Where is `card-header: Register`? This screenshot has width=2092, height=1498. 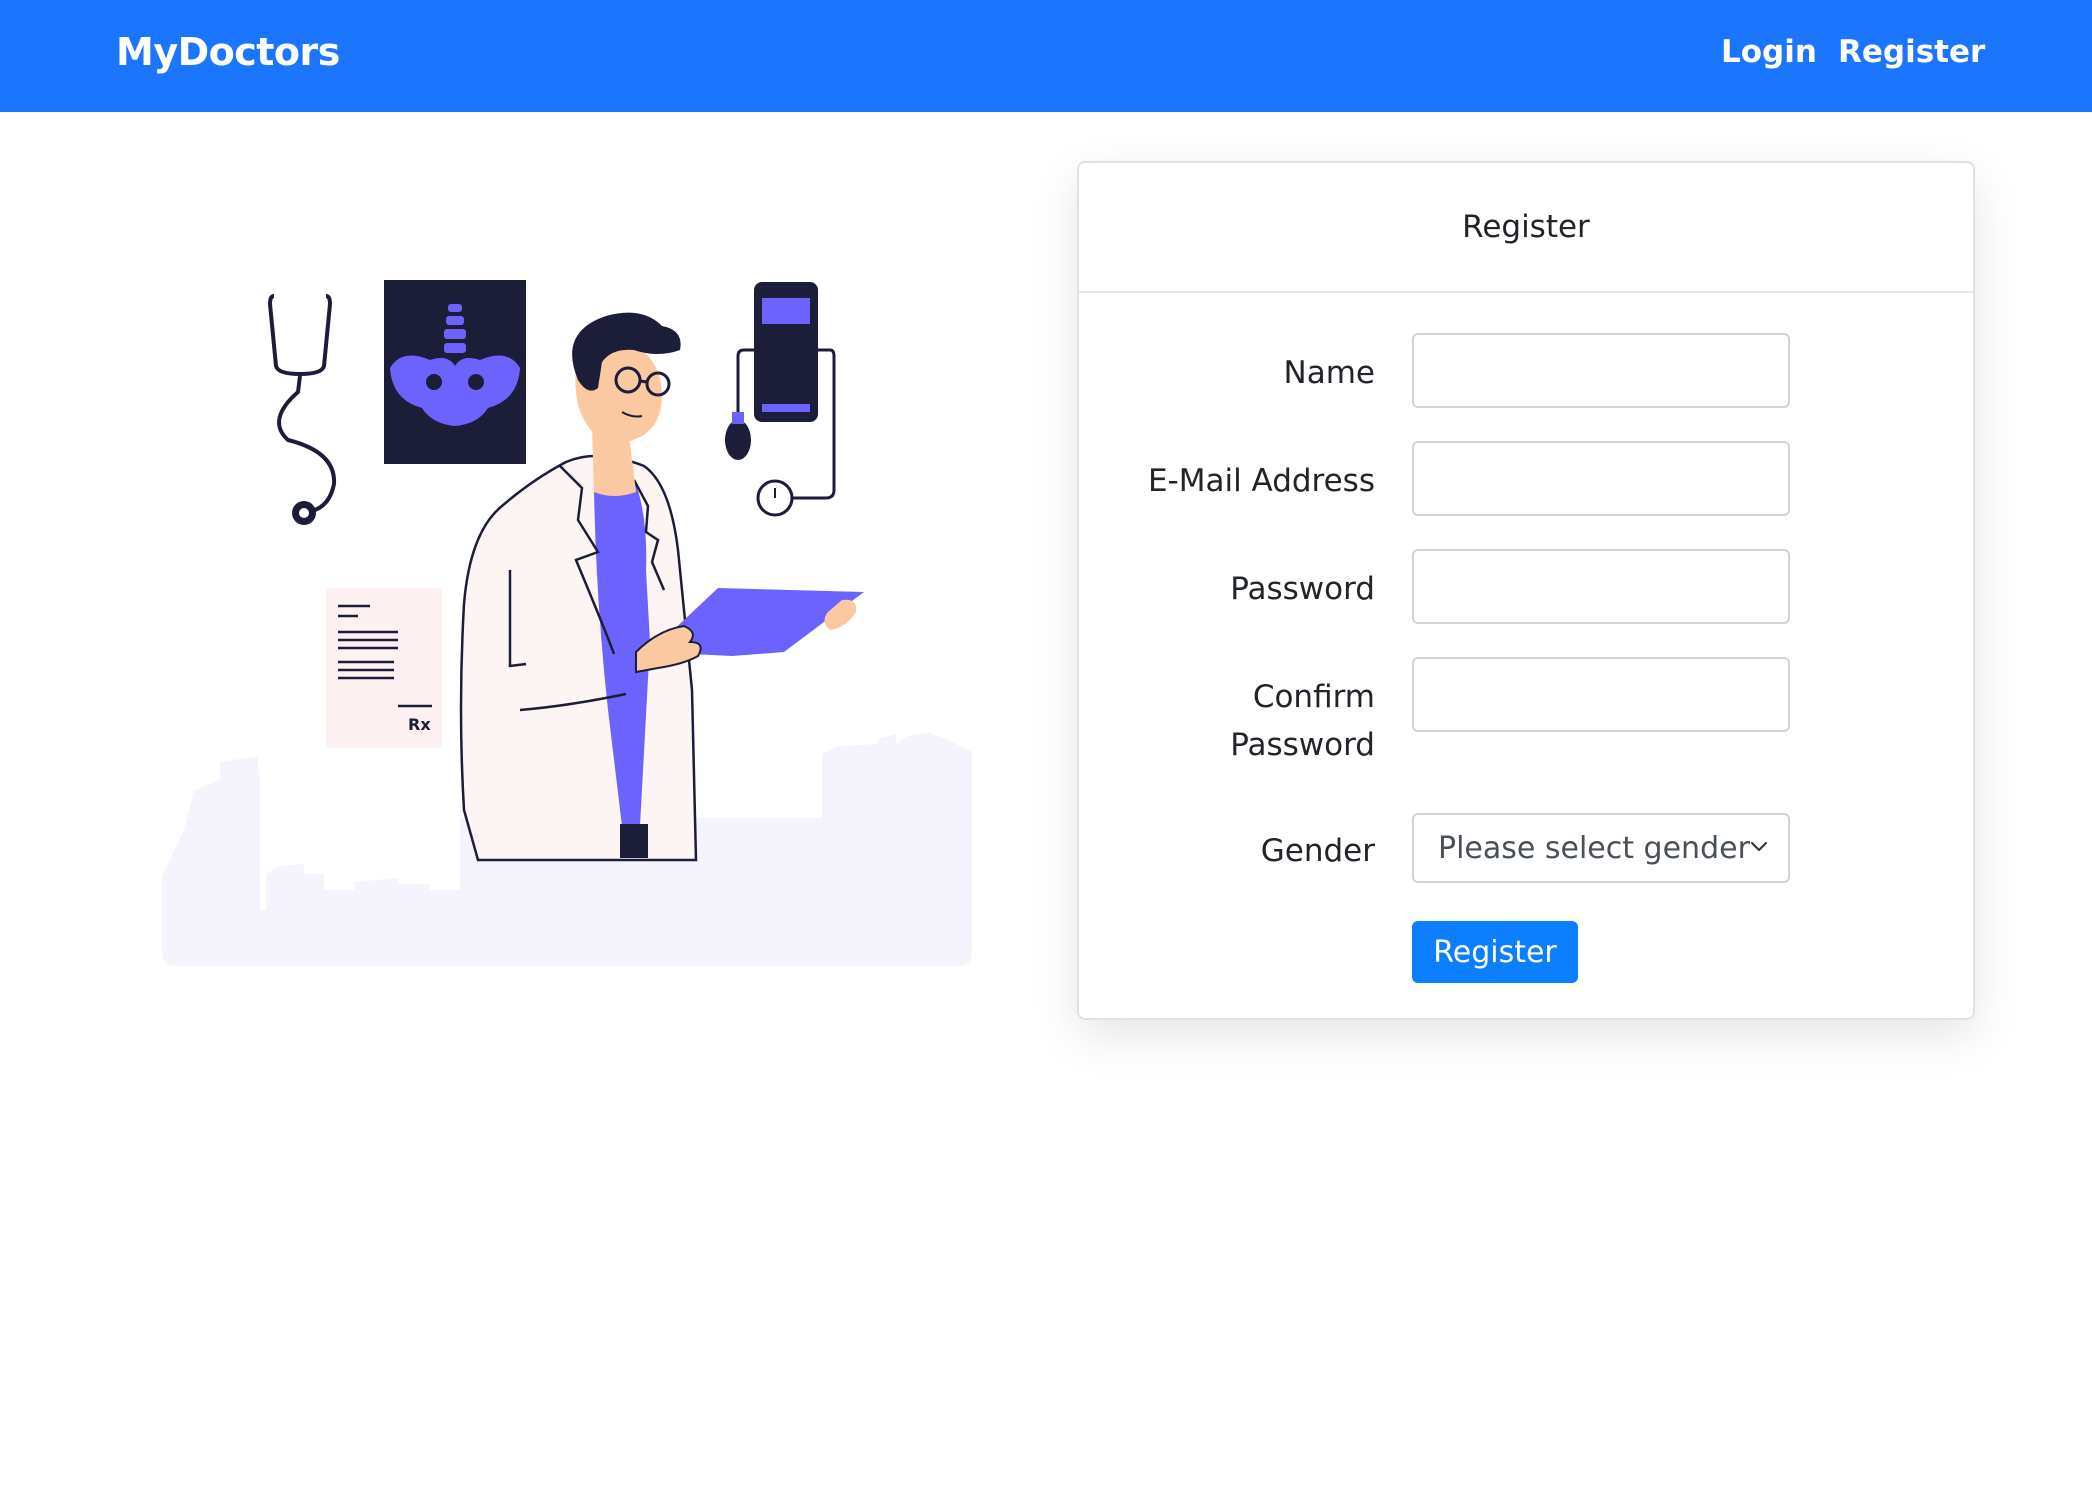
card-header: Register is located at coordinates (1526, 228).